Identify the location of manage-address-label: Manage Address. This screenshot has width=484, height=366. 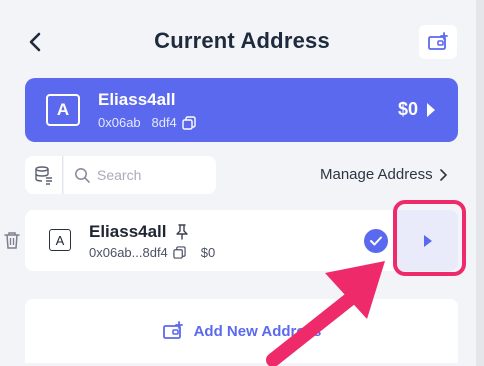
(376, 174).